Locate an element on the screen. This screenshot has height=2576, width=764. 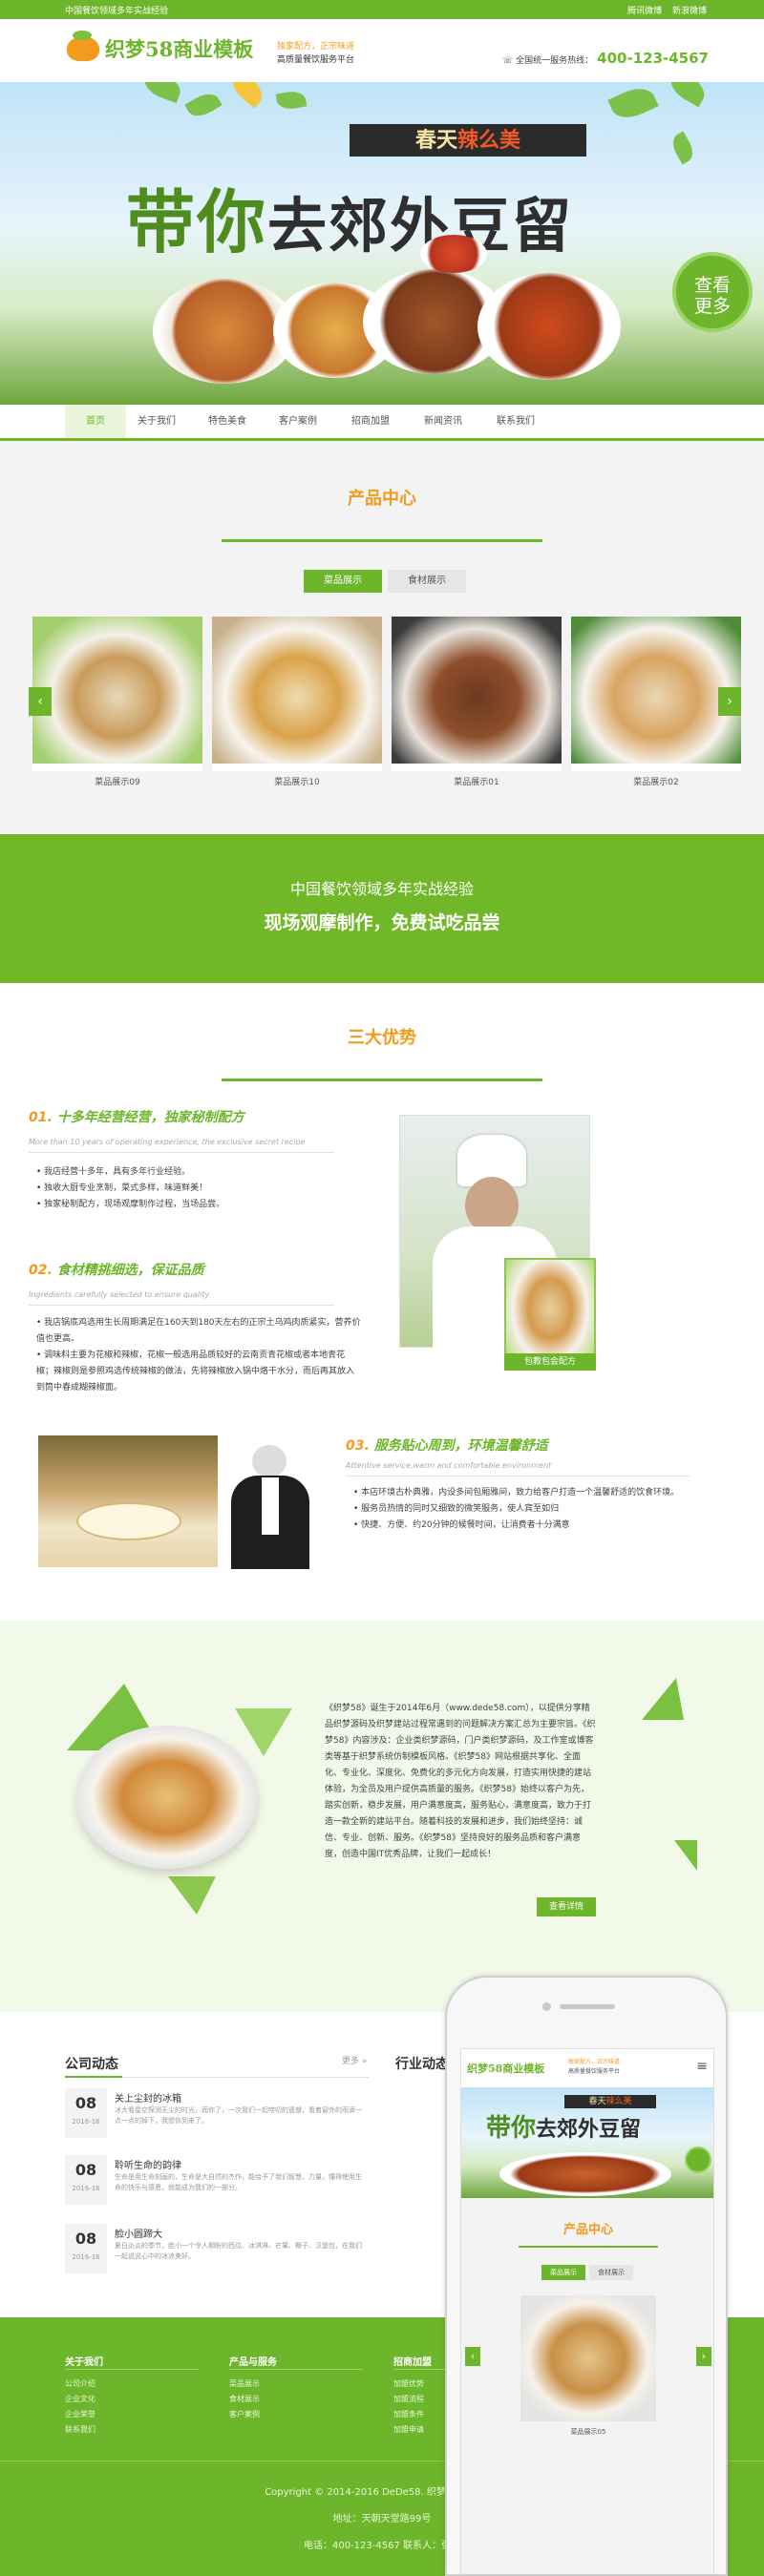
footer-link: 加盟条件 is located at coordinates (408, 2414).